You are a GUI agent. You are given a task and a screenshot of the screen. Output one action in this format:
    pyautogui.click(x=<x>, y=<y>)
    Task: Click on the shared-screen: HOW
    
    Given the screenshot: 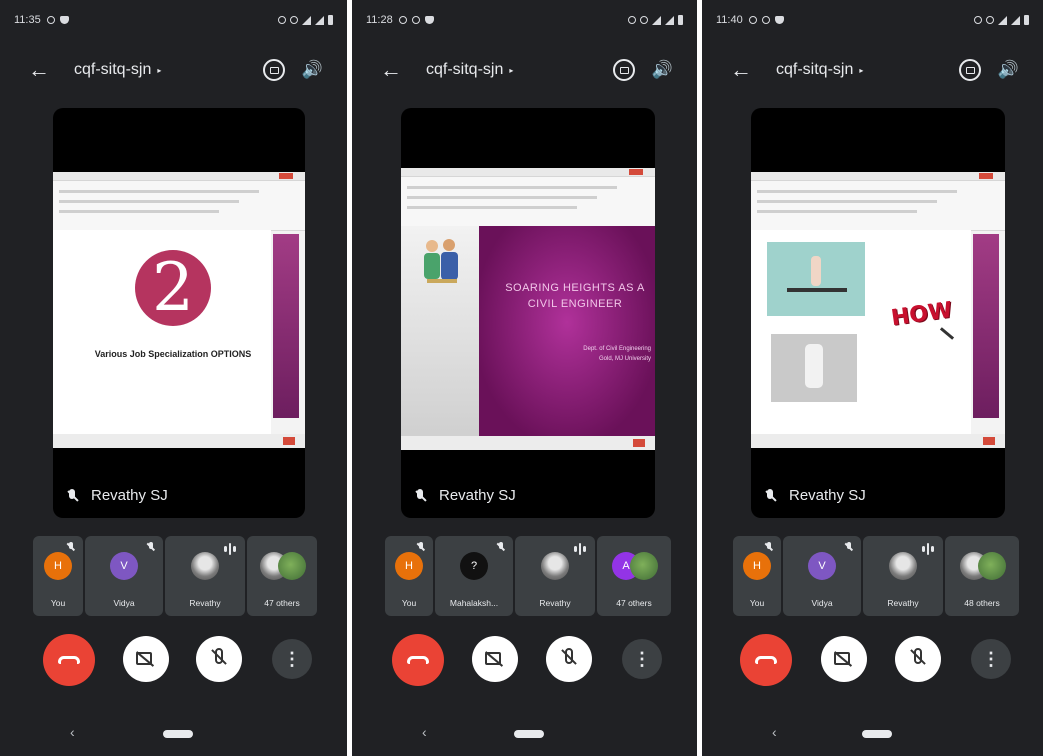 What is the action you would take?
    pyautogui.click(x=878, y=310)
    